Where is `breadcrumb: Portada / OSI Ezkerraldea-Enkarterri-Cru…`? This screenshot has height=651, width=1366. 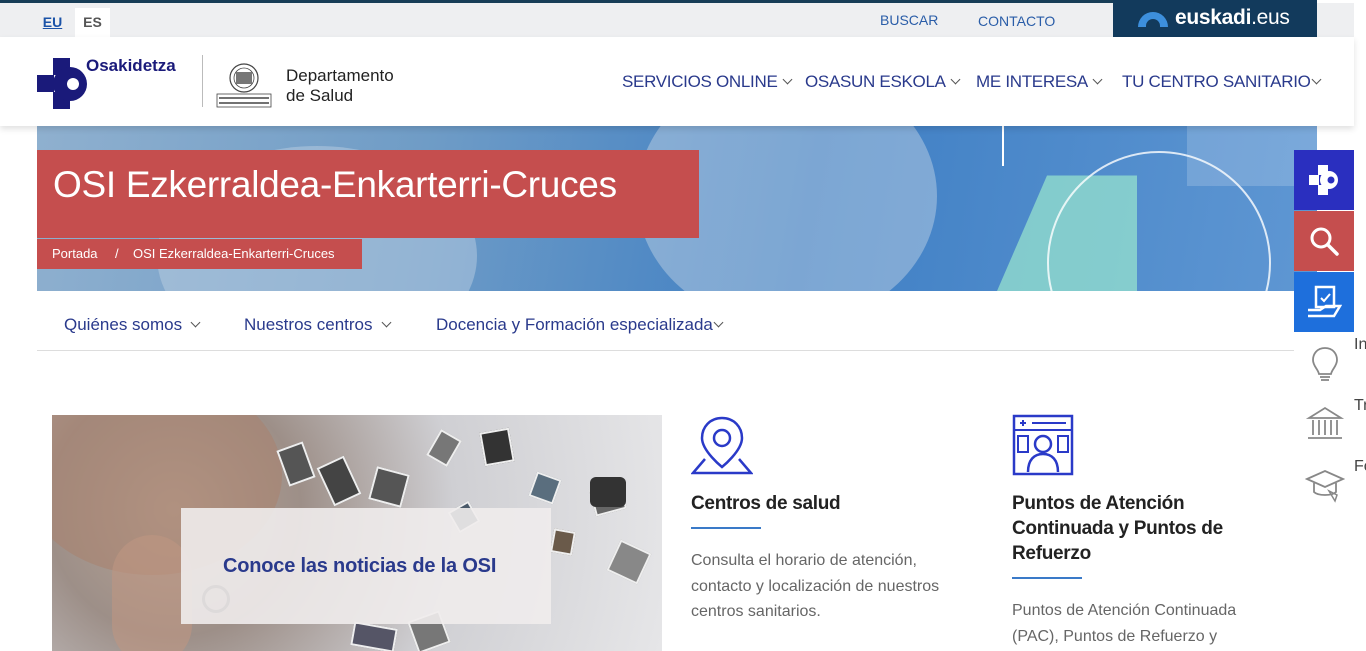 breadcrumb: Portada / OSI Ezkerraldea-Enkarterri-Cru… is located at coordinates (199, 254).